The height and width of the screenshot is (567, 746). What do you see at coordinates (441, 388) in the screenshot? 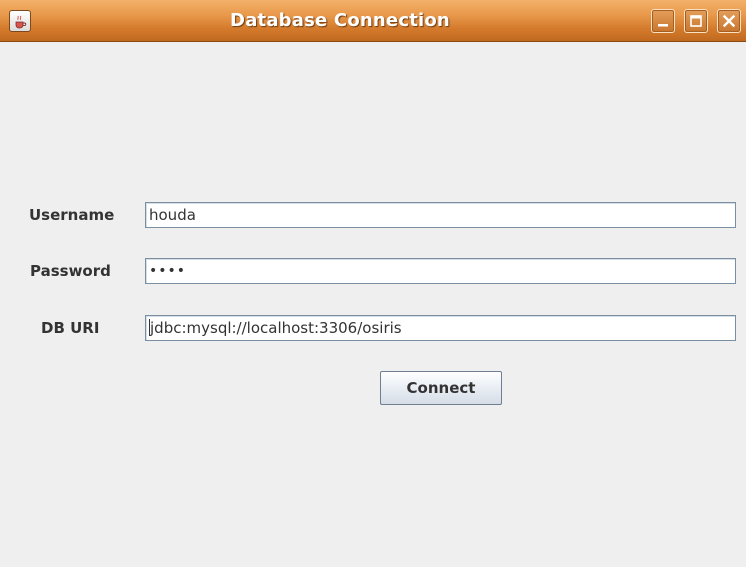
I see `connect-button: Connect` at bounding box center [441, 388].